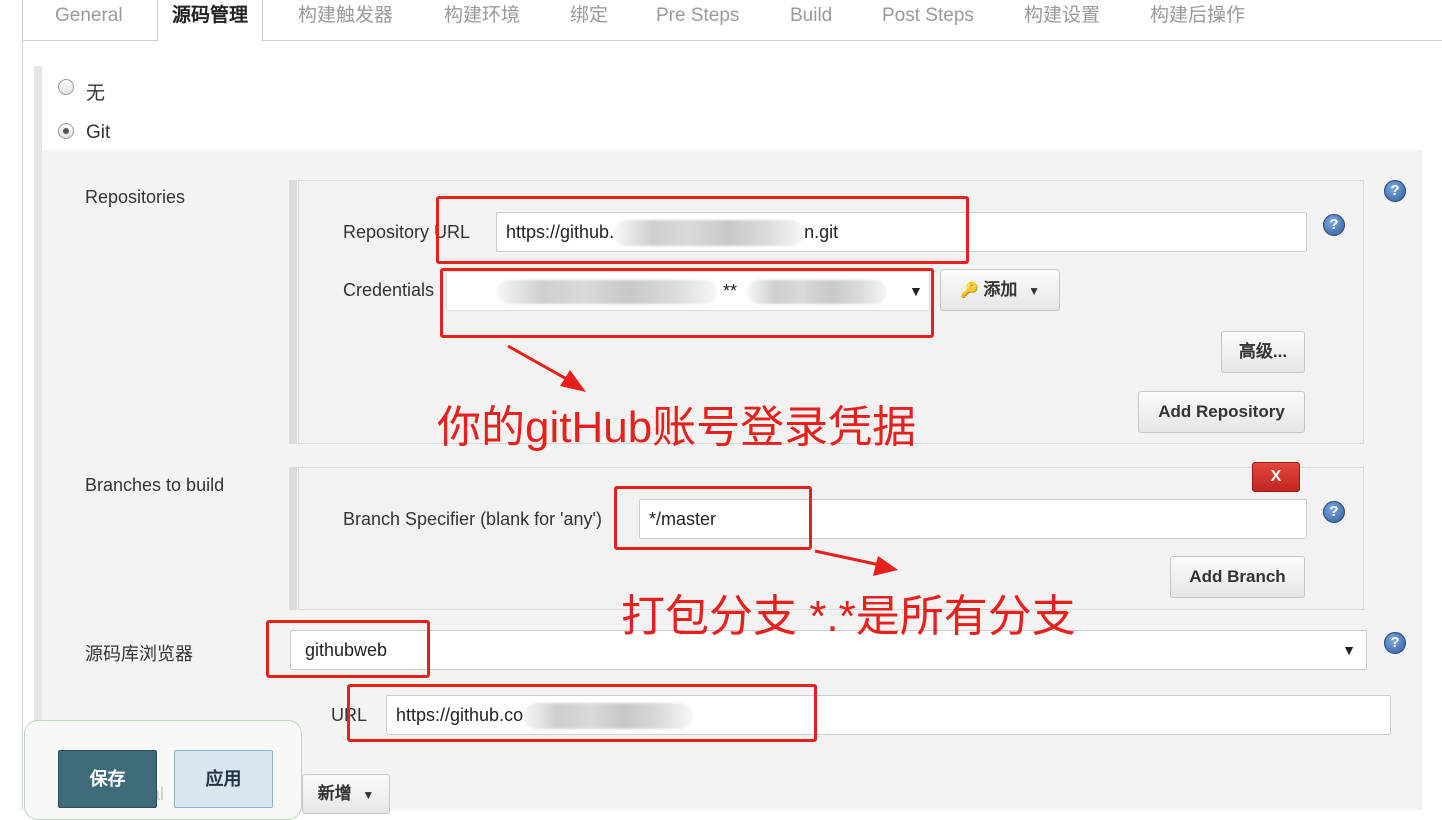  What do you see at coordinates (848, 616) in the screenshot?
I see `annotation-branch-note: 打包分支 *.*是所有分支` at bounding box center [848, 616].